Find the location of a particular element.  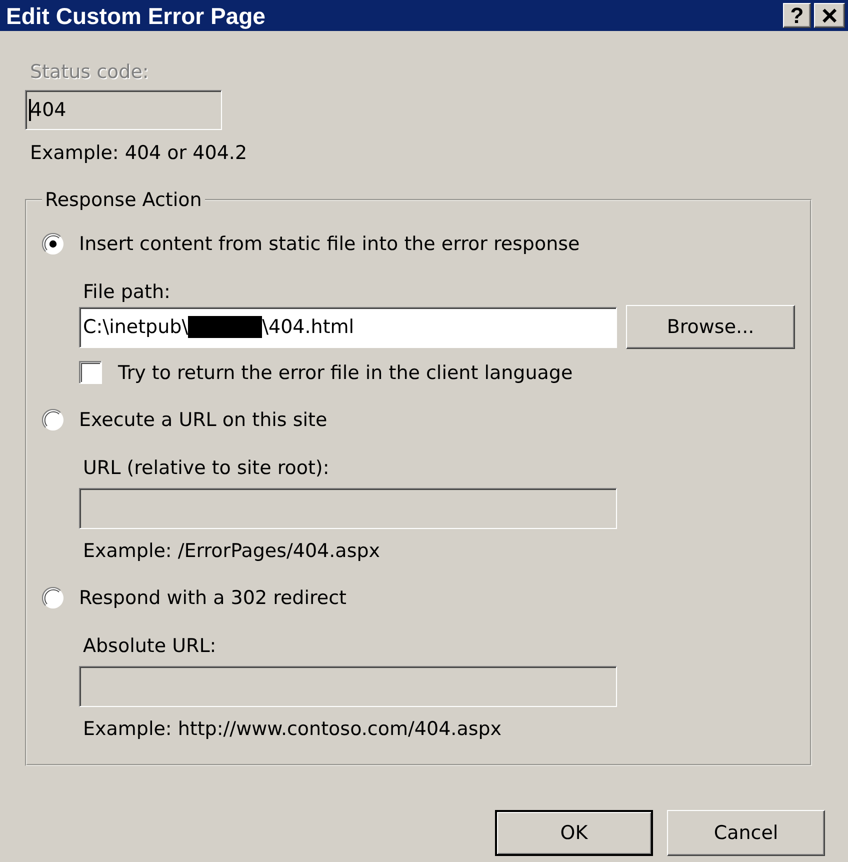

help-button: ? is located at coordinates (797, 15).